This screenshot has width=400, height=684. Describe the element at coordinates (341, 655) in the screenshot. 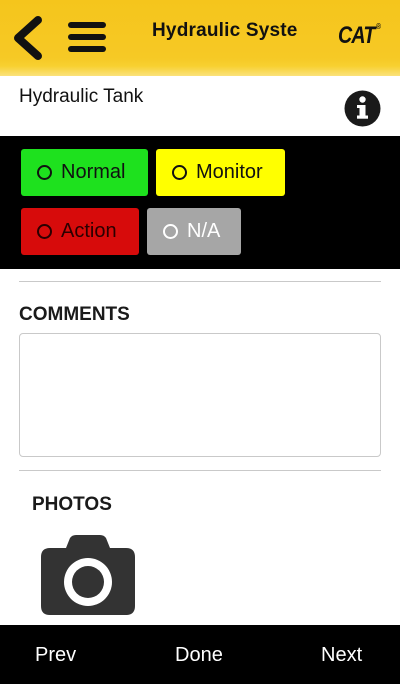

I see `next-button: Next` at that location.